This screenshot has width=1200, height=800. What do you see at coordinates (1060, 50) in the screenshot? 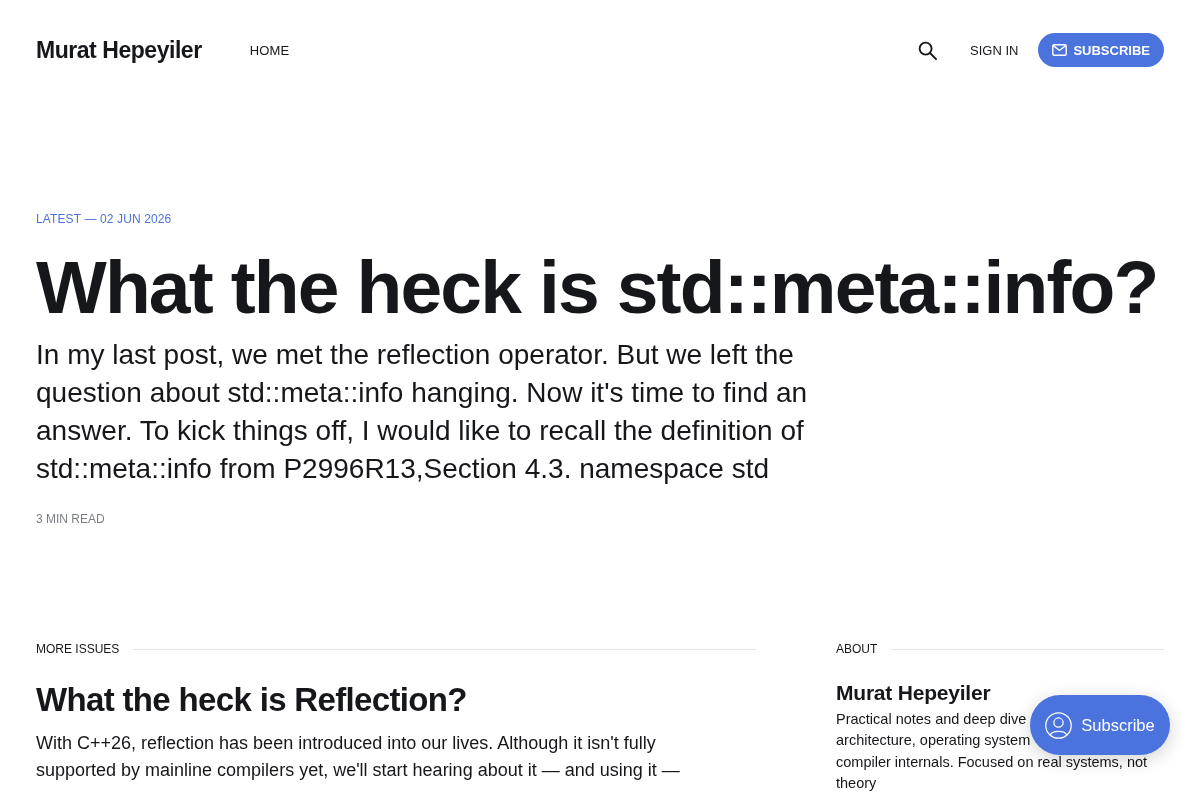
I see `mail-icon` at bounding box center [1060, 50].